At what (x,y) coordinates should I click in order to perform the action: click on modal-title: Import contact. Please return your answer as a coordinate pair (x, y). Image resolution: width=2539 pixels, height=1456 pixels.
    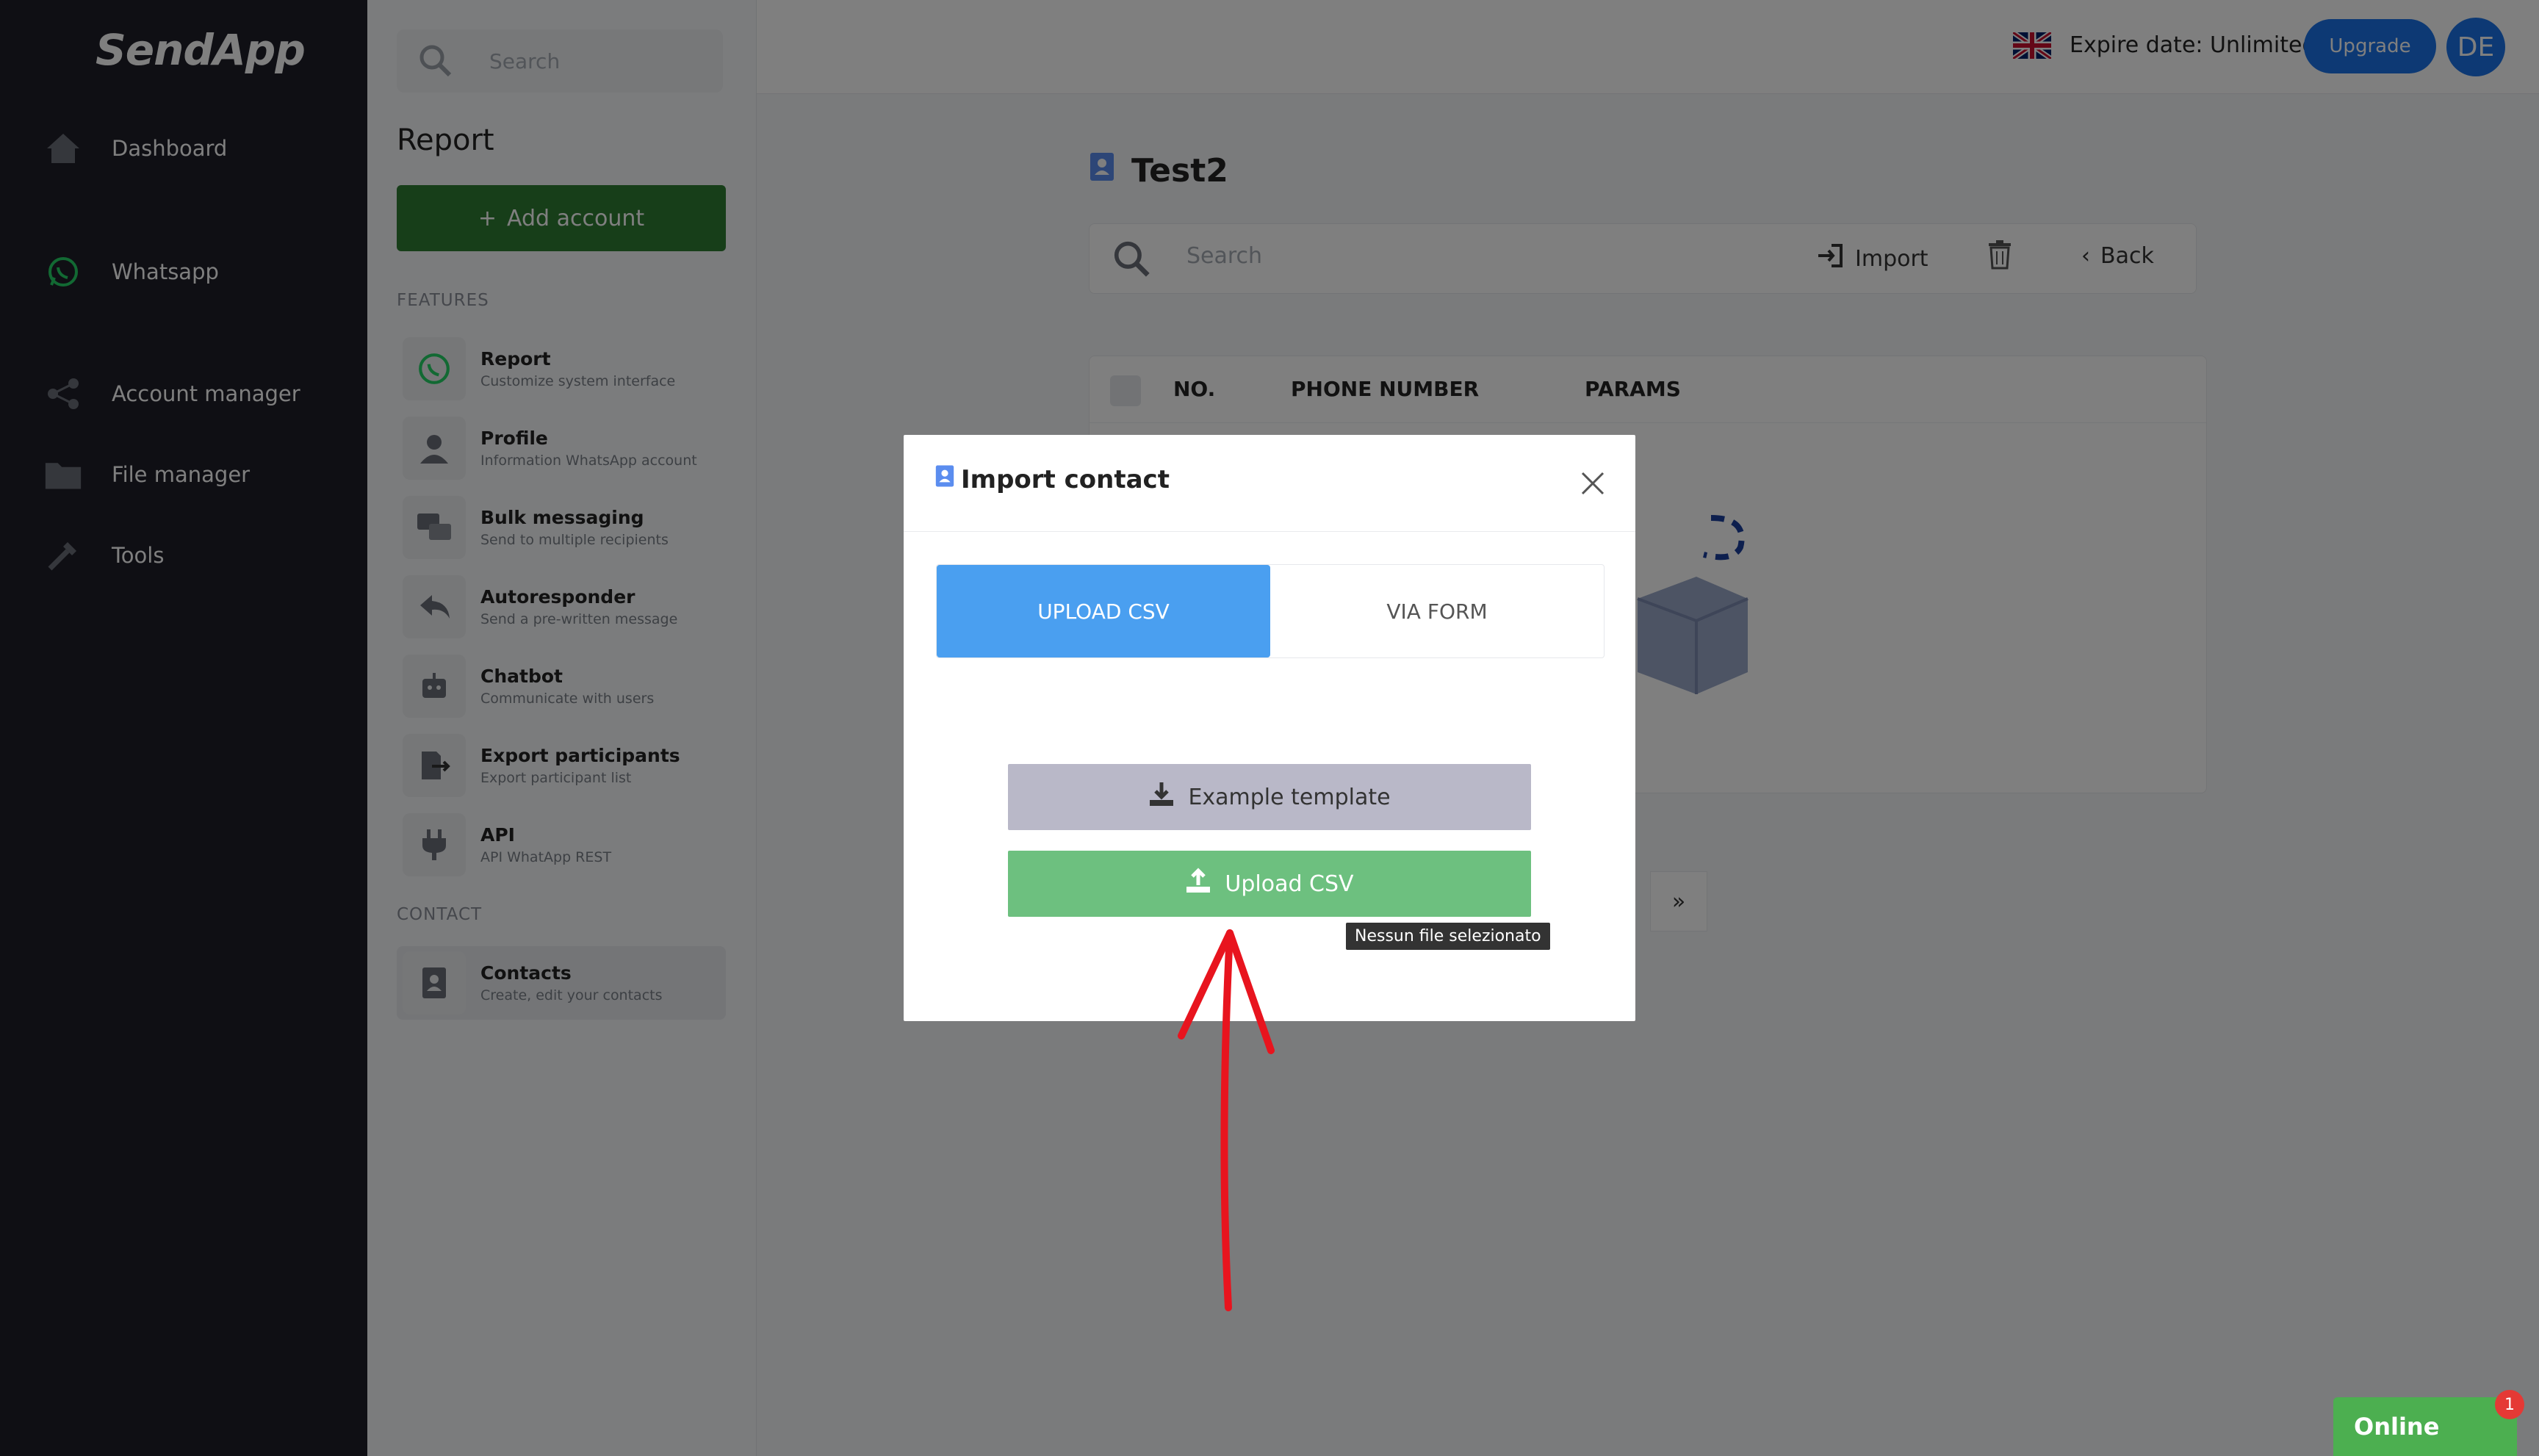
    Looking at the image, I should click on (1052, 479).